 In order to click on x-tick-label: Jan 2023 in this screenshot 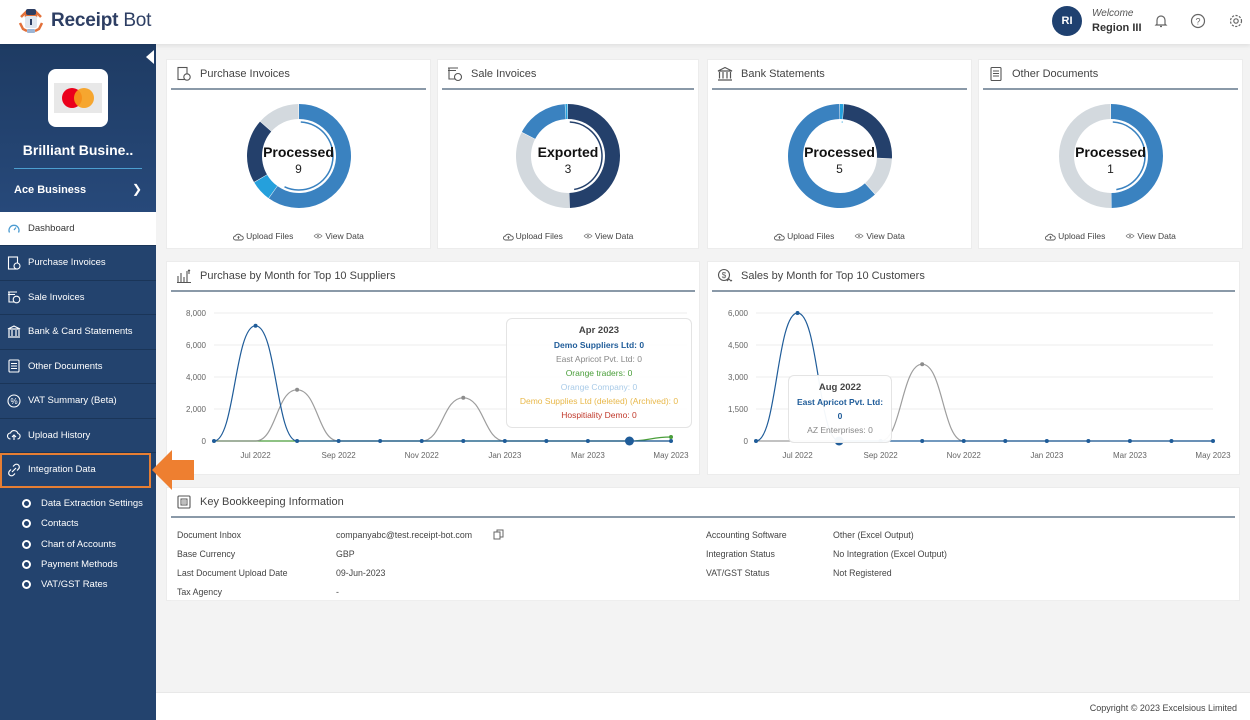, I will do `click(1046, 455)`.